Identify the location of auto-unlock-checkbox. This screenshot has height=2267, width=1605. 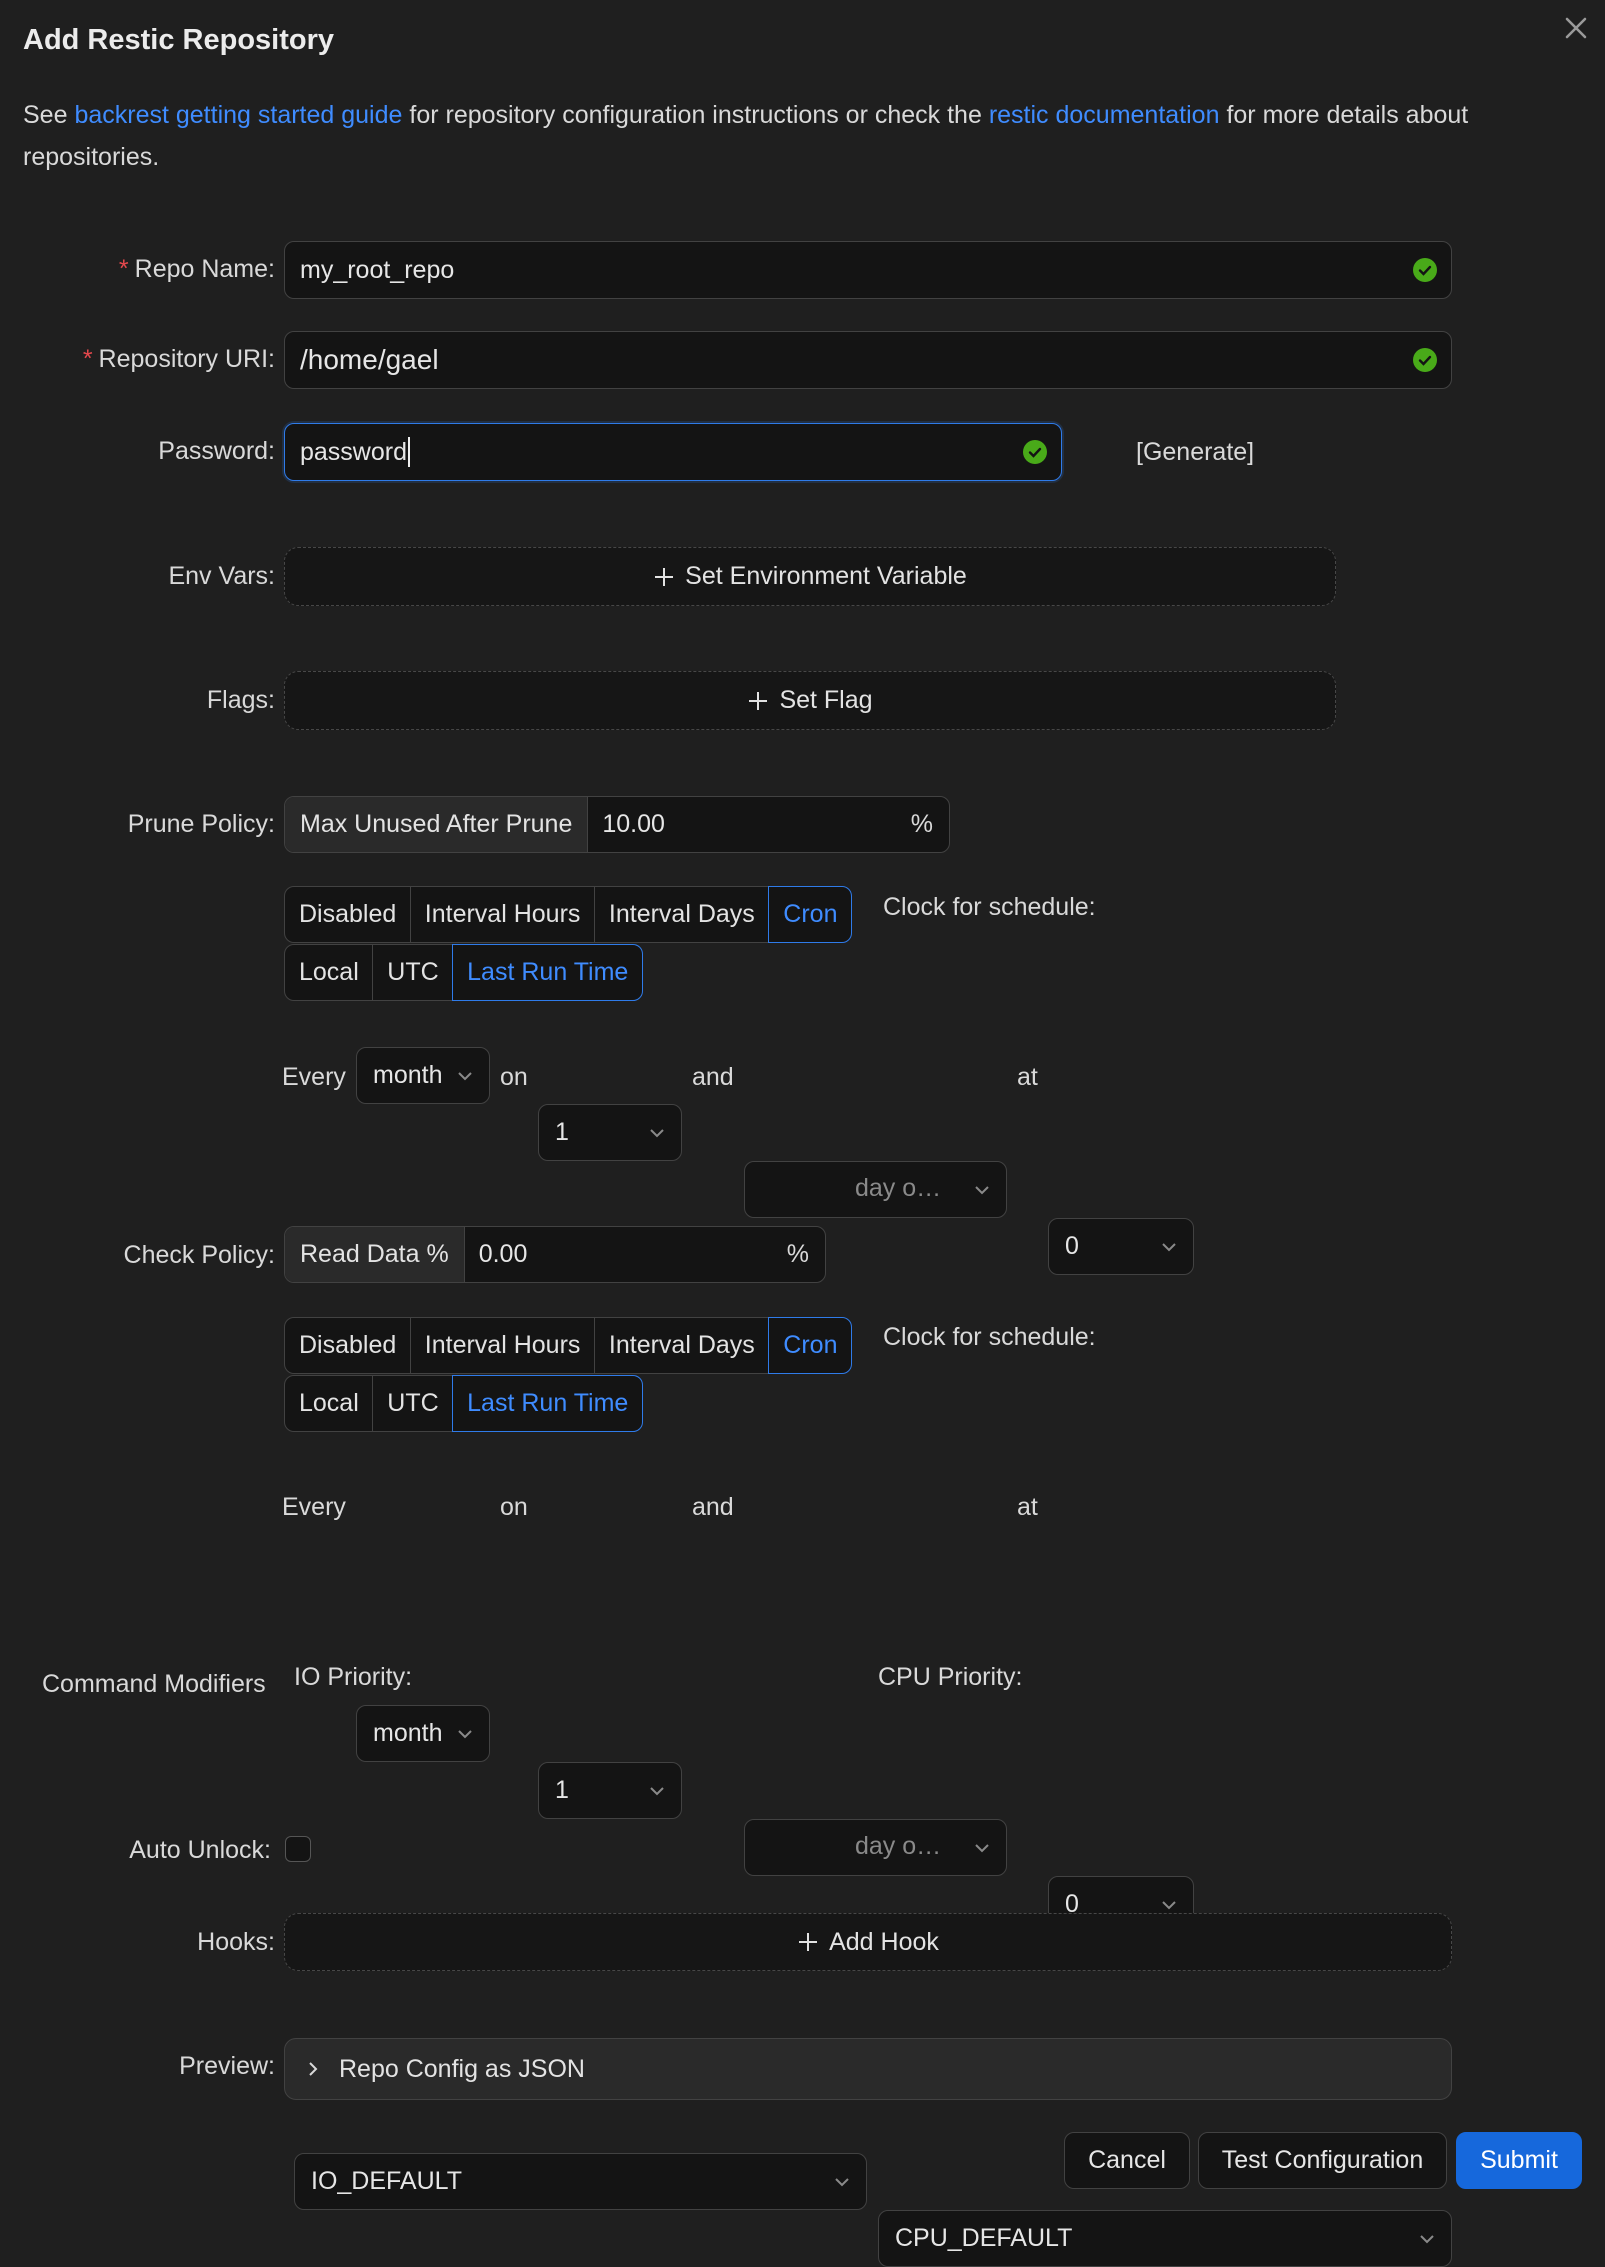
(298, 1849).